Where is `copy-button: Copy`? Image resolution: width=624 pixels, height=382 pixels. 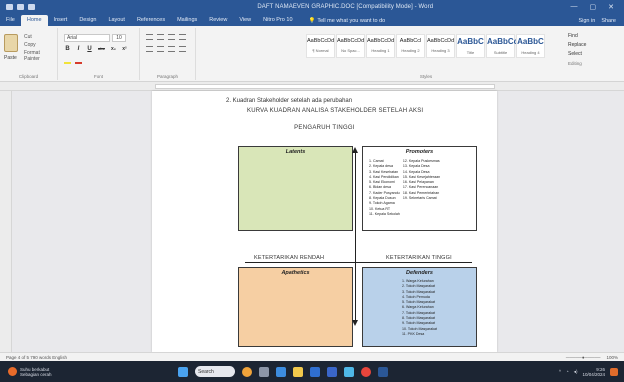 copy-button: Copy is located at coordinates (30, 45).